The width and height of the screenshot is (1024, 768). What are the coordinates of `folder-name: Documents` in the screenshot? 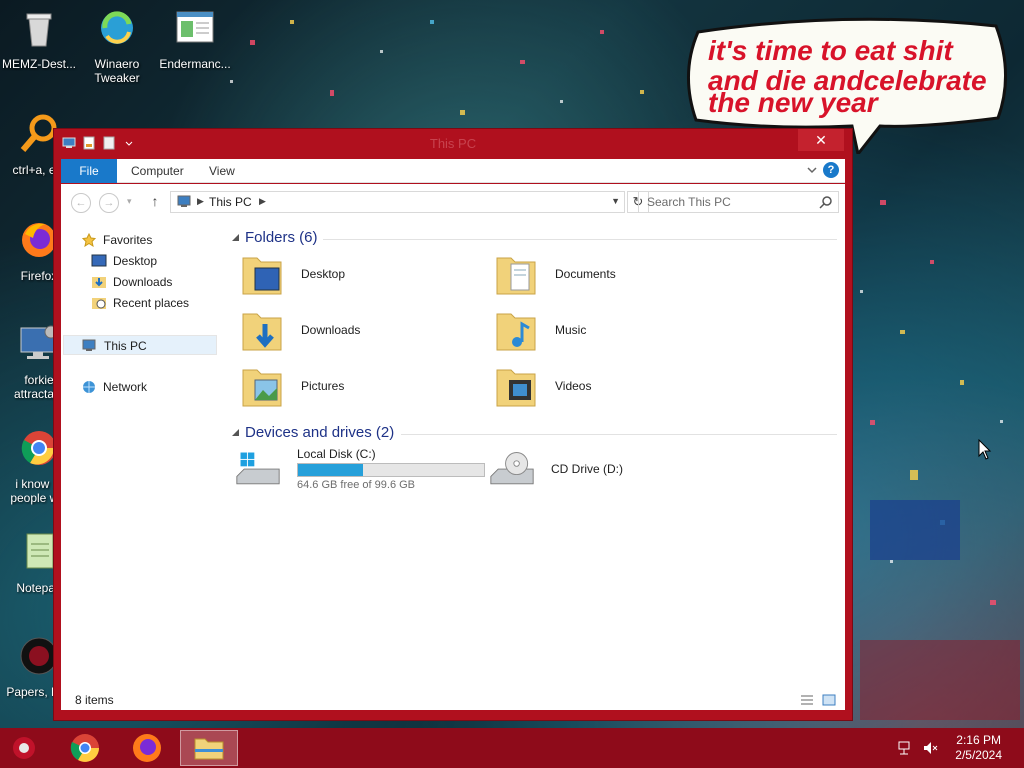 It's located at (585, 274).